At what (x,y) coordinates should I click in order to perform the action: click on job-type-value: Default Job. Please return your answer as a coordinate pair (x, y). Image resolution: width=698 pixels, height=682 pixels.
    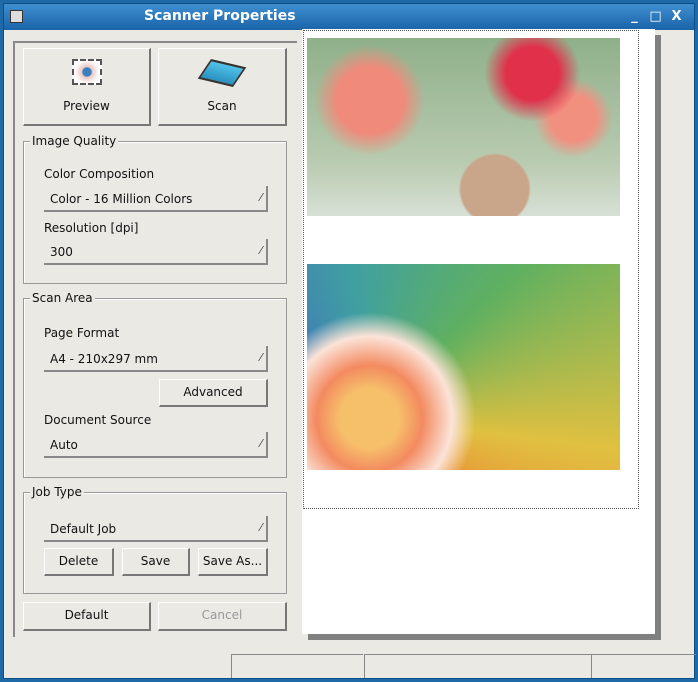
    Looking at the image, I should click on (83, 529).